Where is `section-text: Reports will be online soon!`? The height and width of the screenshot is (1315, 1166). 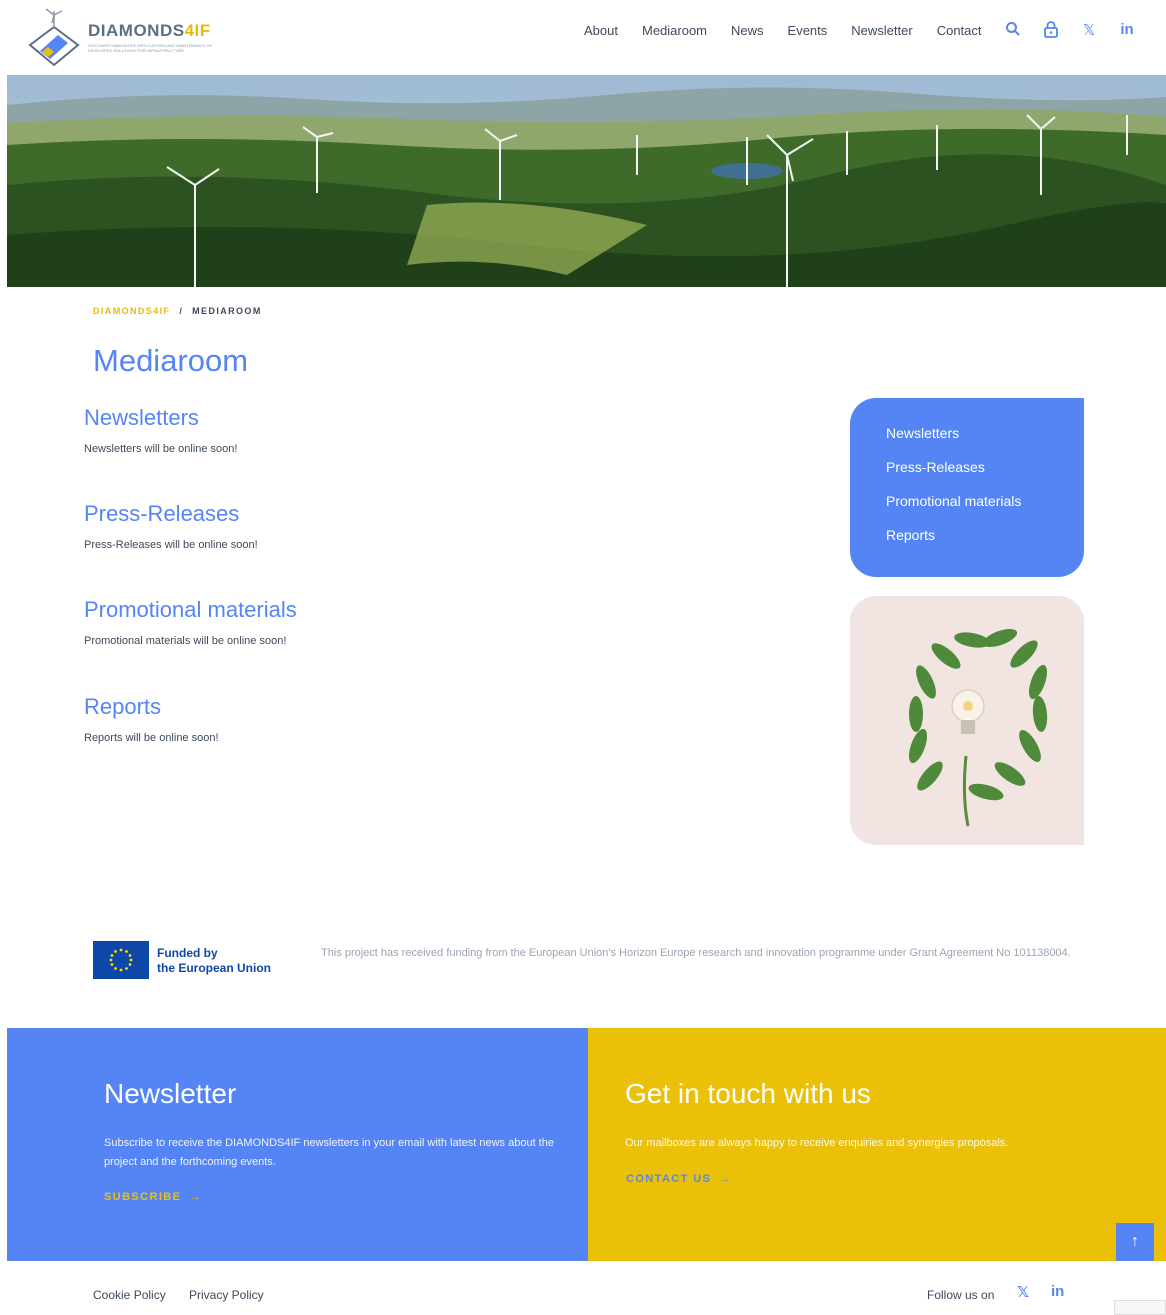
section-text: Reports will be online soon! is located at coordinates (151, 738).